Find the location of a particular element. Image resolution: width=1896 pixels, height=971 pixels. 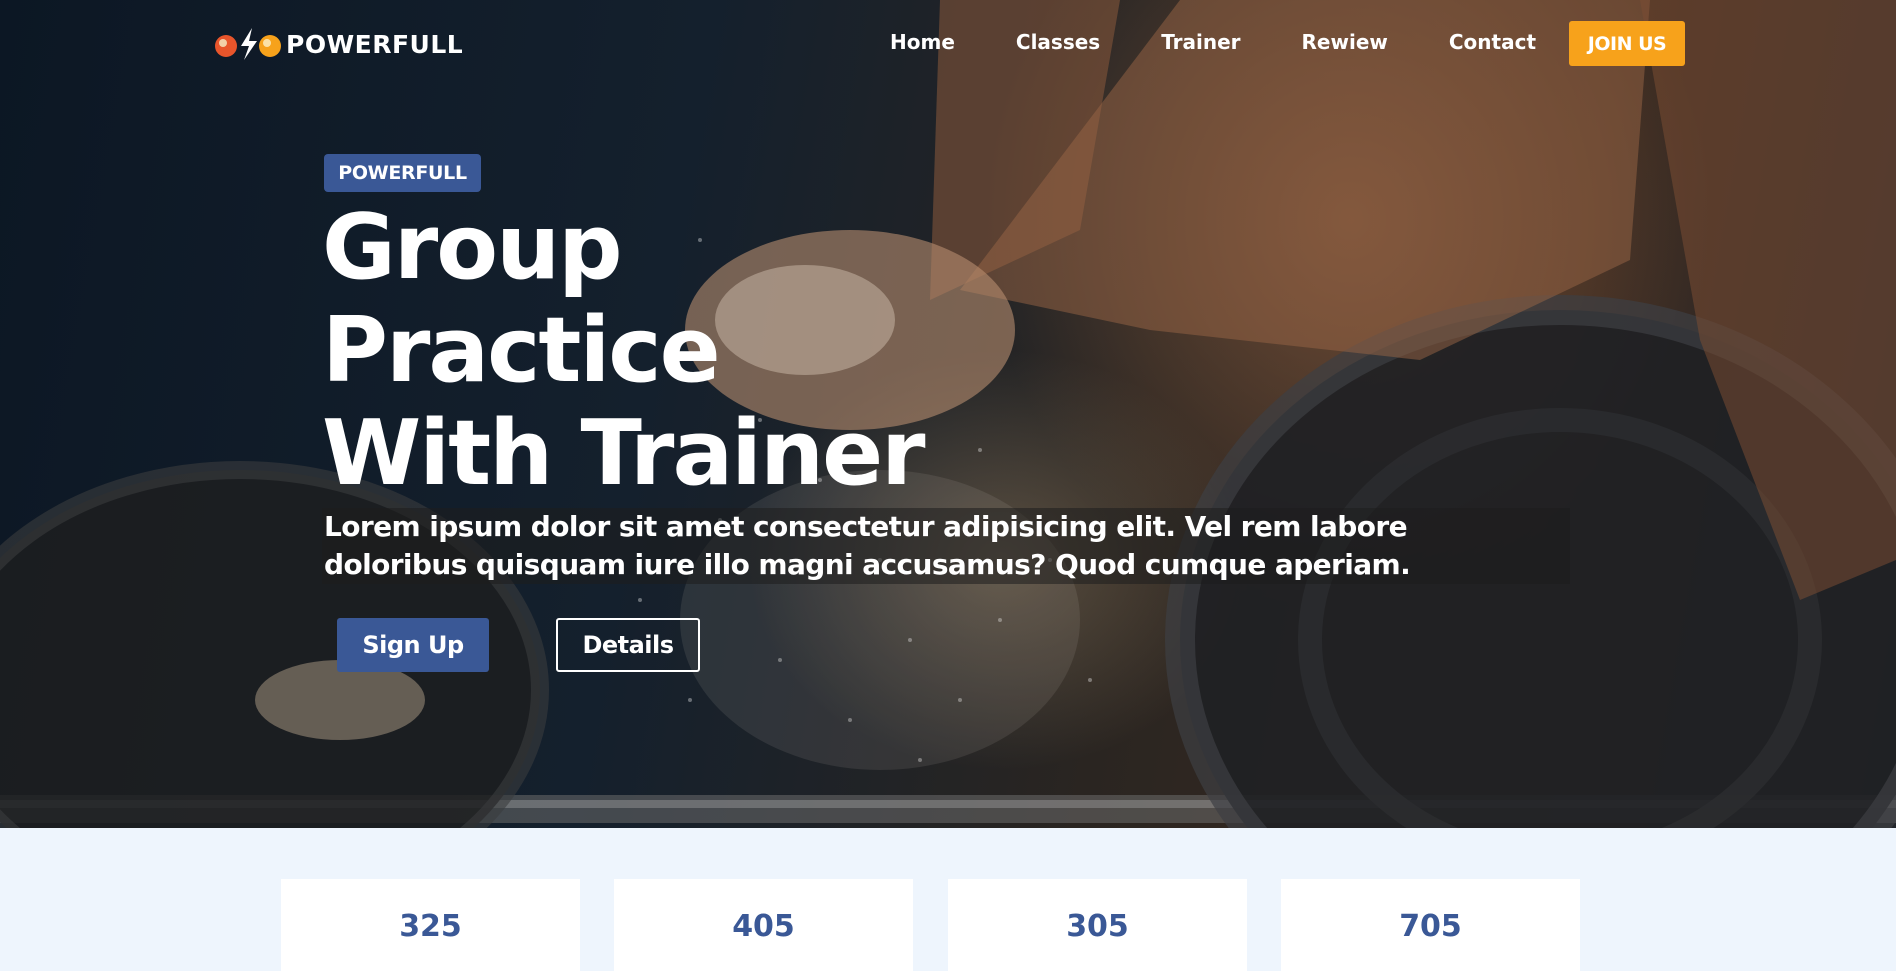

stat-card: 305 is located at coordinates (1097, 925).